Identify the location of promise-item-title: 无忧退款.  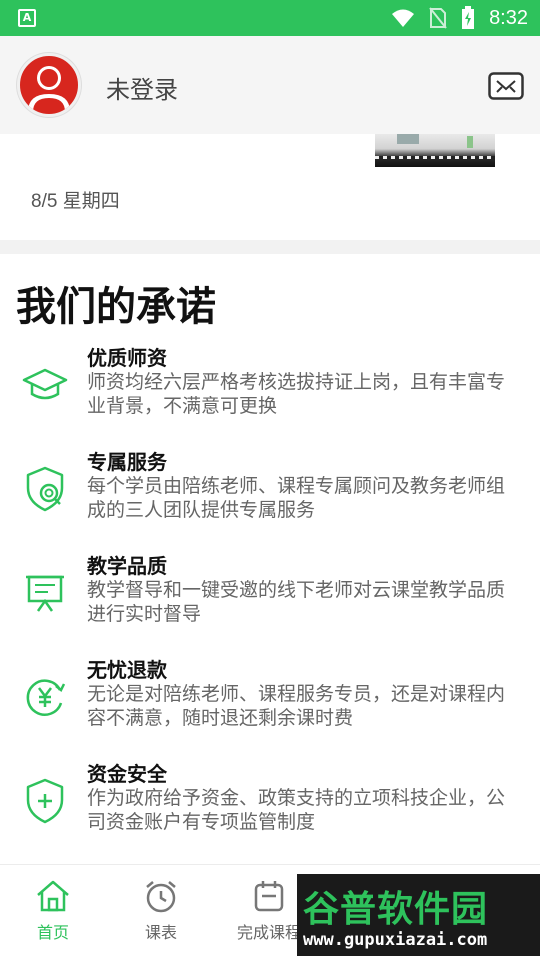
(127, 670).